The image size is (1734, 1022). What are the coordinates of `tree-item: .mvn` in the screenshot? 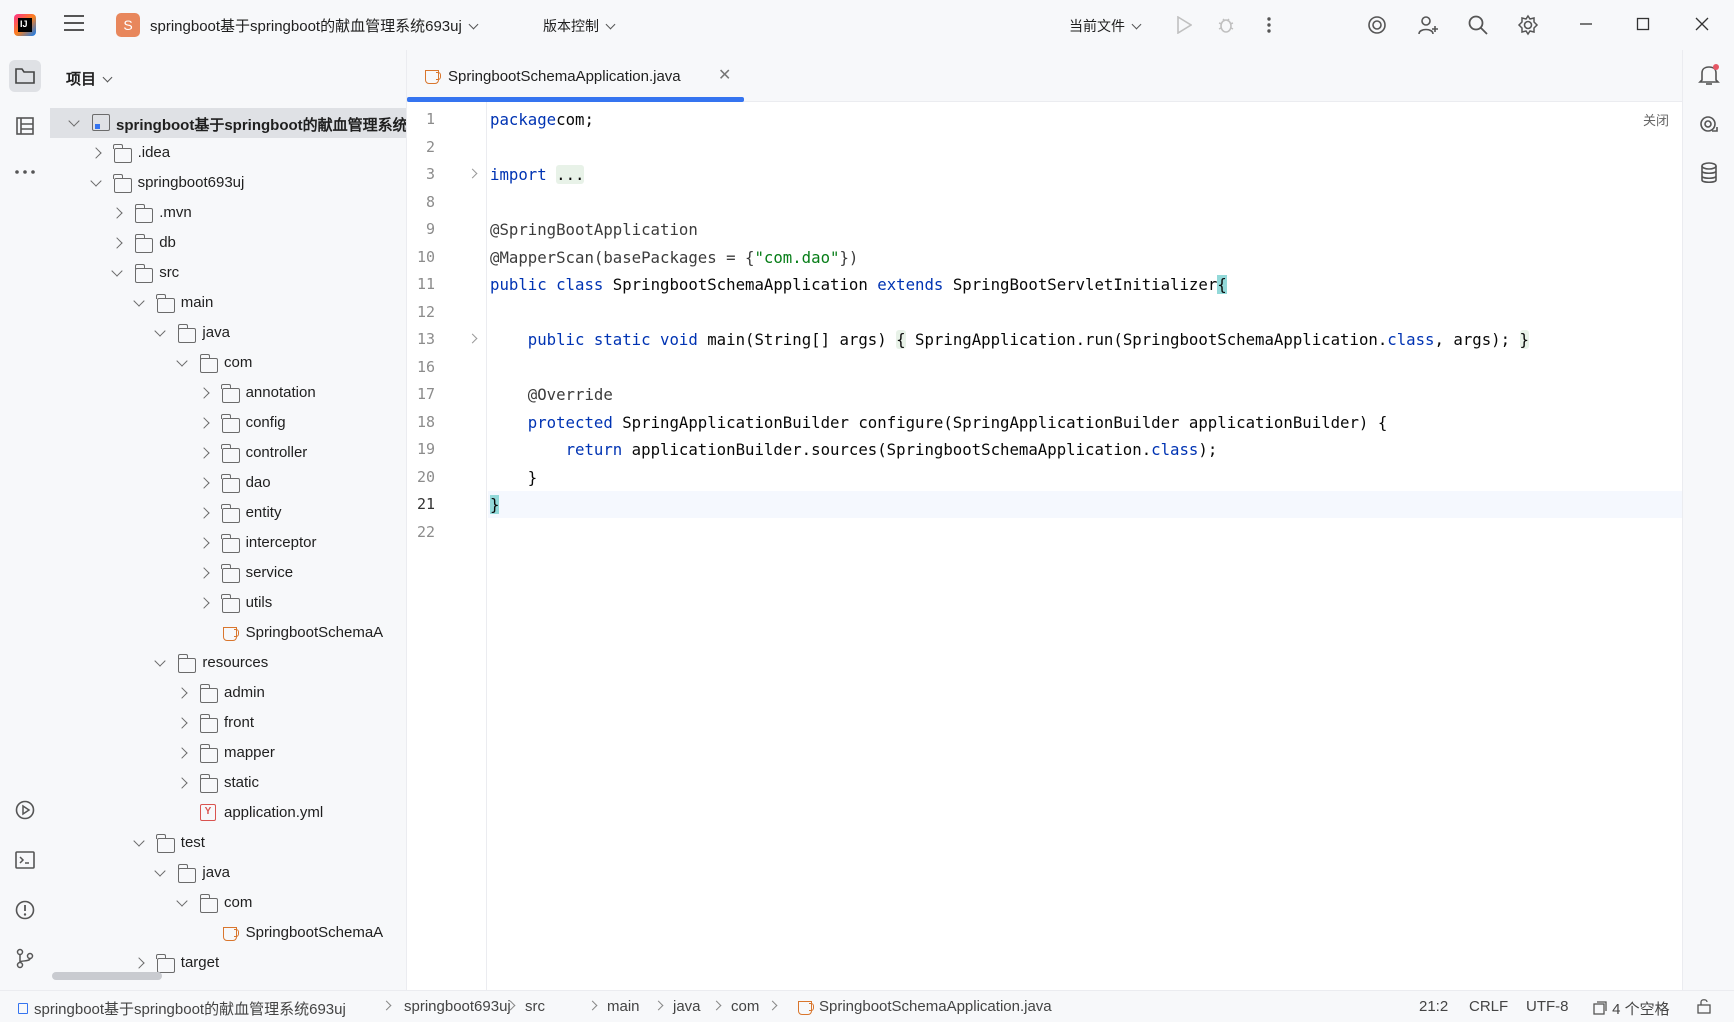 It's located at (228, 213).